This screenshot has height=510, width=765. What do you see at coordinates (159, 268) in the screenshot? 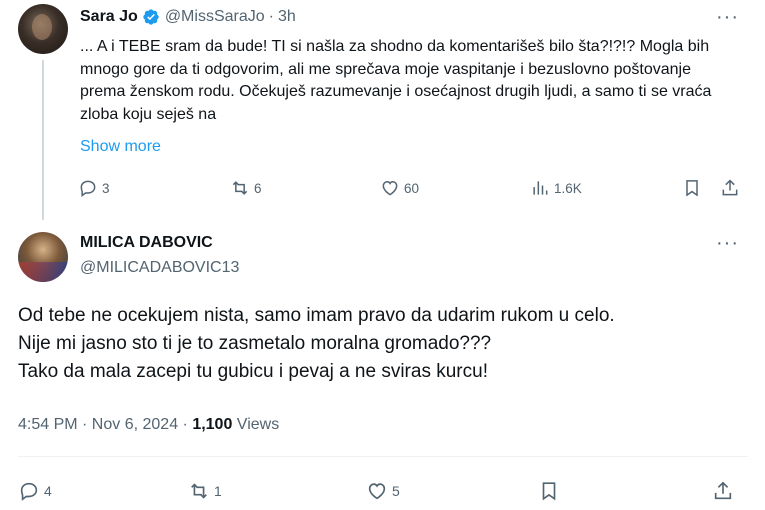
I see `handle: @MILICADABOVIC13` at bounding box center [159, 268].